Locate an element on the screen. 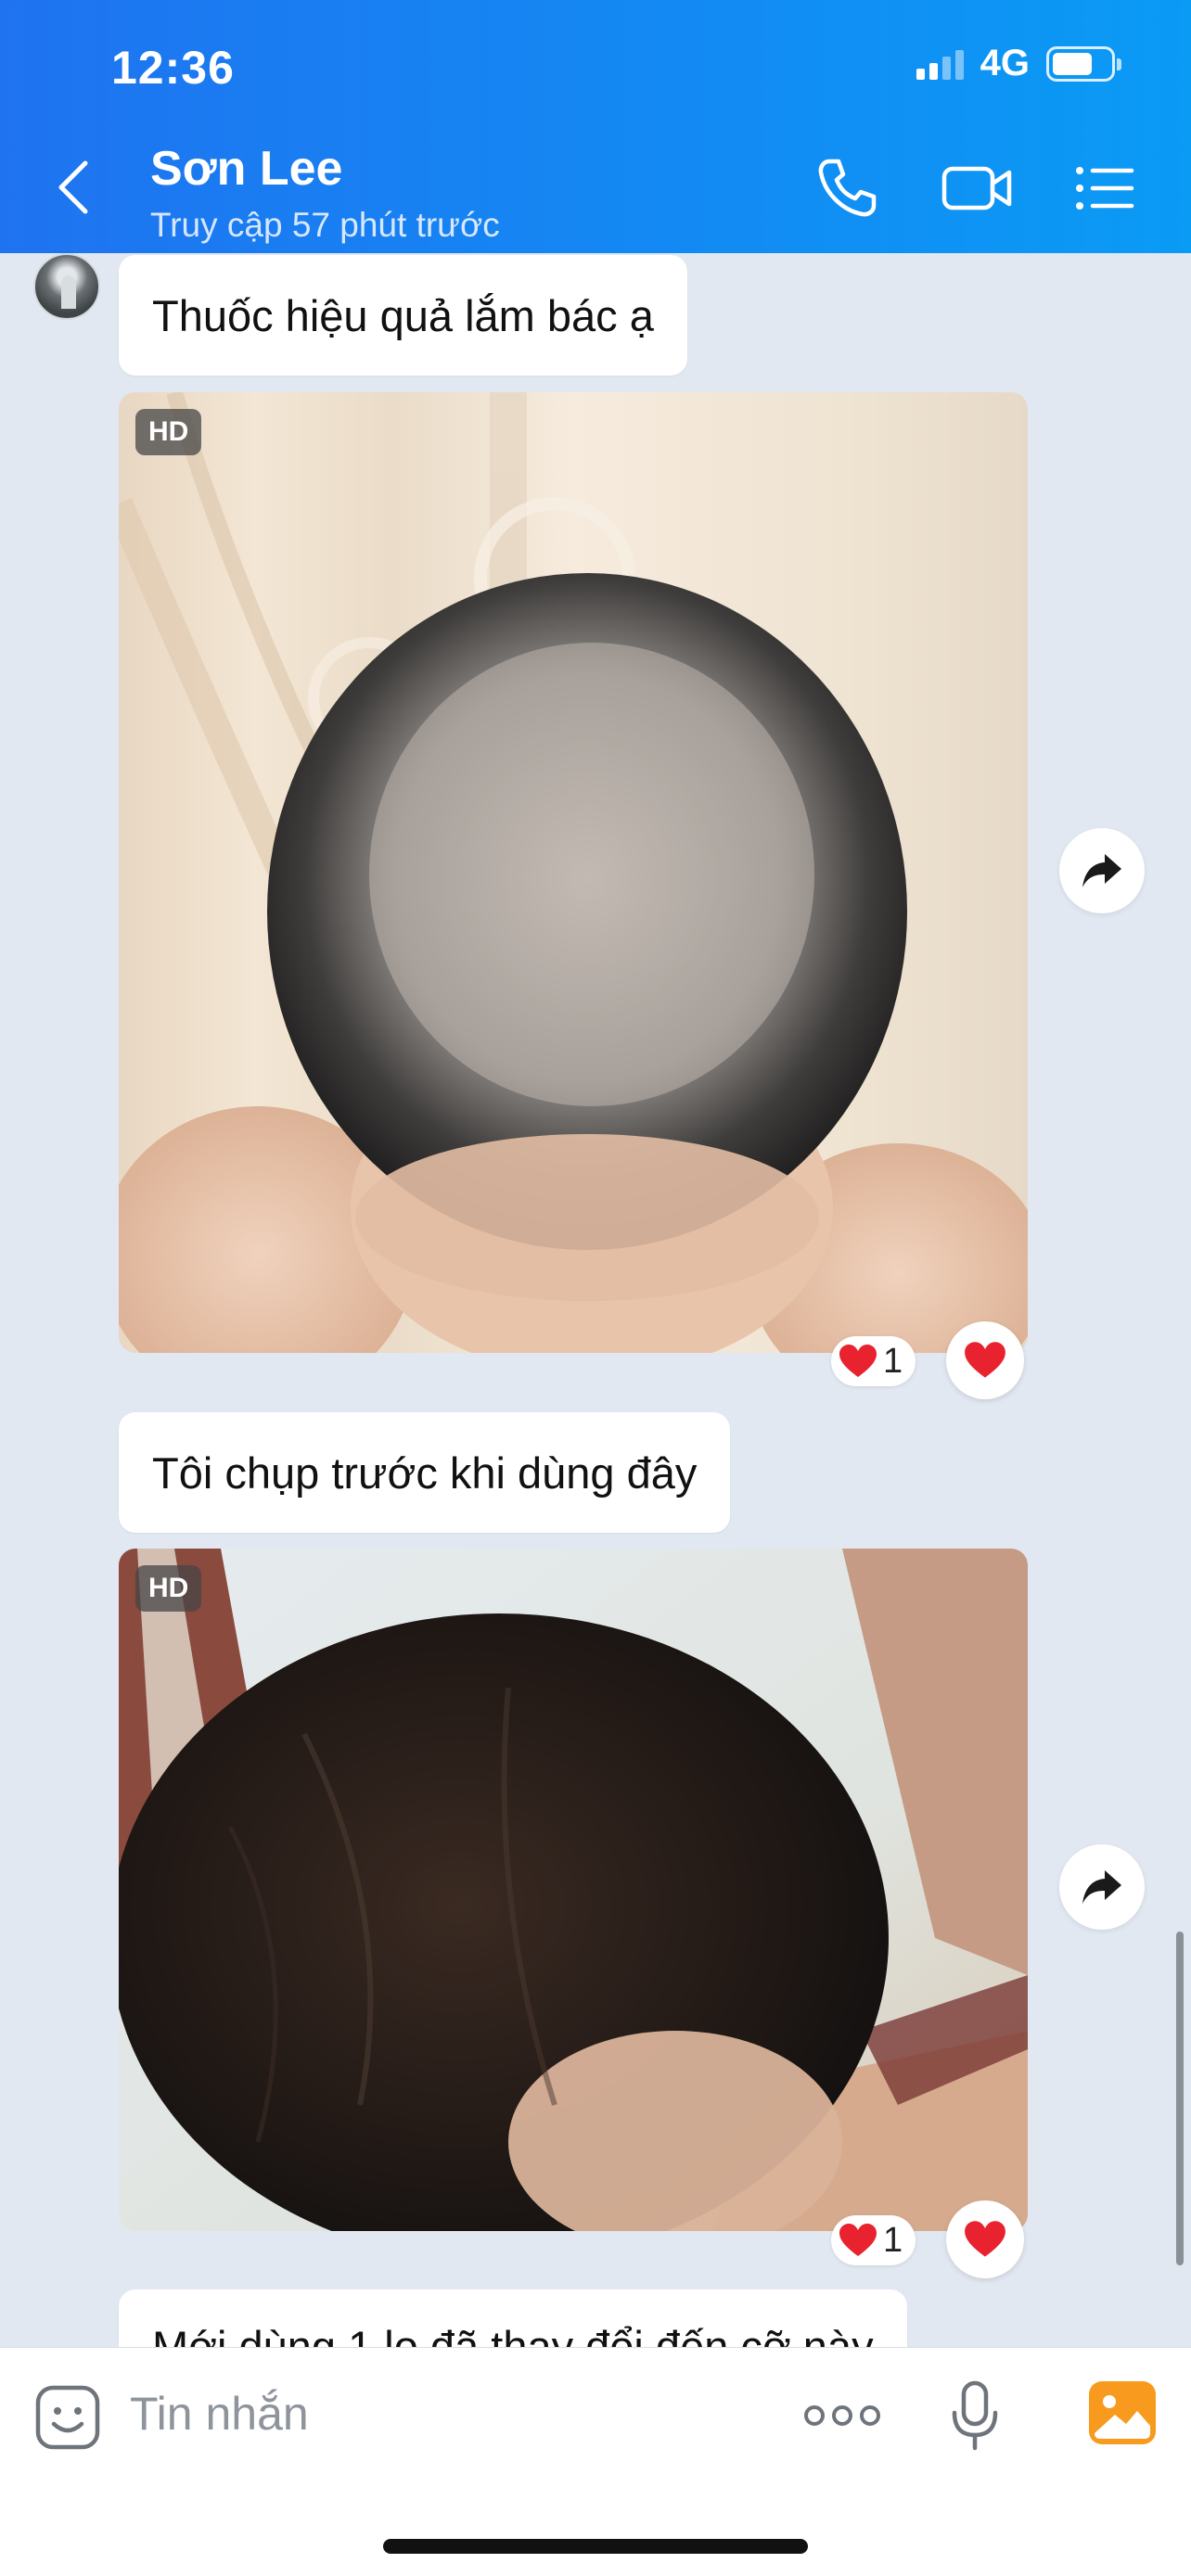 The height and width of the screenshot is (2576, 1191). emoji-sticker-icon is located at coordinates (67, 2418).